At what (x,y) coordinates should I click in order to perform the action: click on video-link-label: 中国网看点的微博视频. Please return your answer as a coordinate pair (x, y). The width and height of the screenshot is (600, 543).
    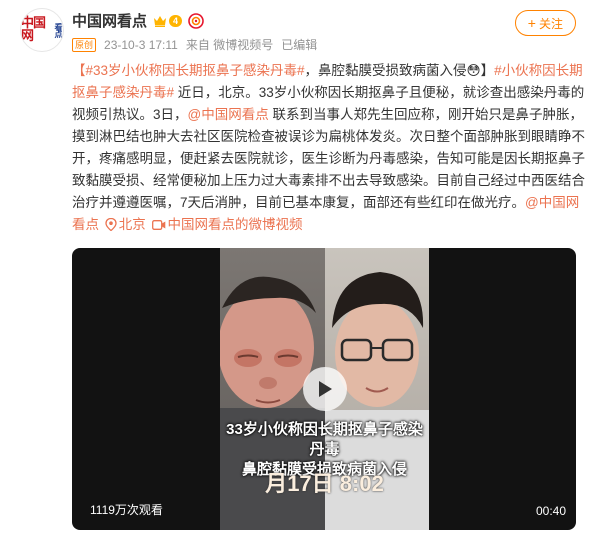
    Looking at the image, I should click on (235, 224).